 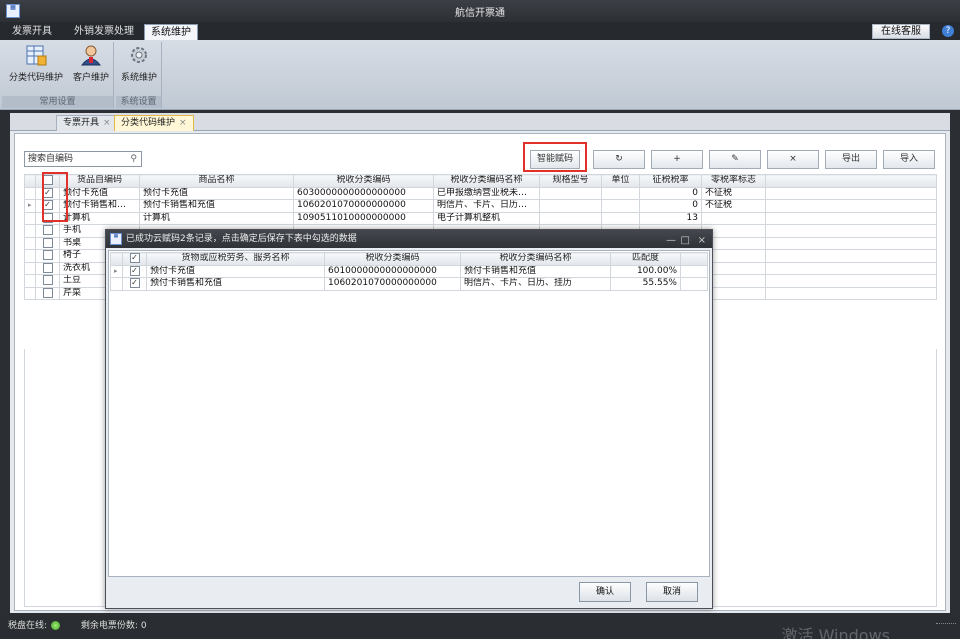 I want to click on row-indicator: ▸, so click(x=30, y=206).